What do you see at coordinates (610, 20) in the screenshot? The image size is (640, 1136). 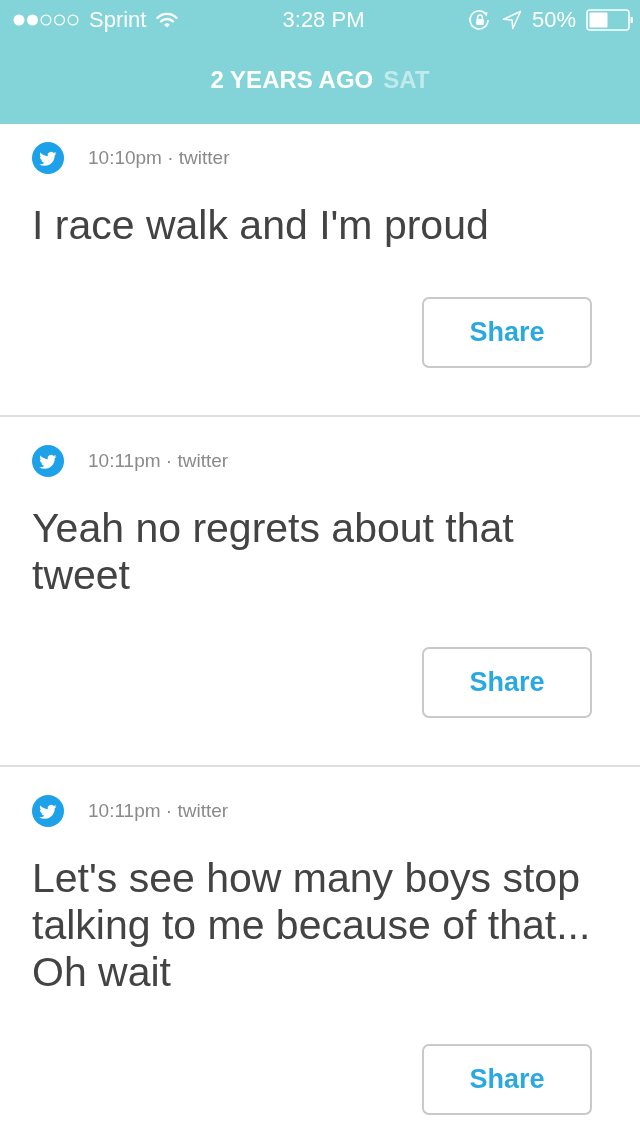 I see `battery-icon` at bounding box center [610, 20].